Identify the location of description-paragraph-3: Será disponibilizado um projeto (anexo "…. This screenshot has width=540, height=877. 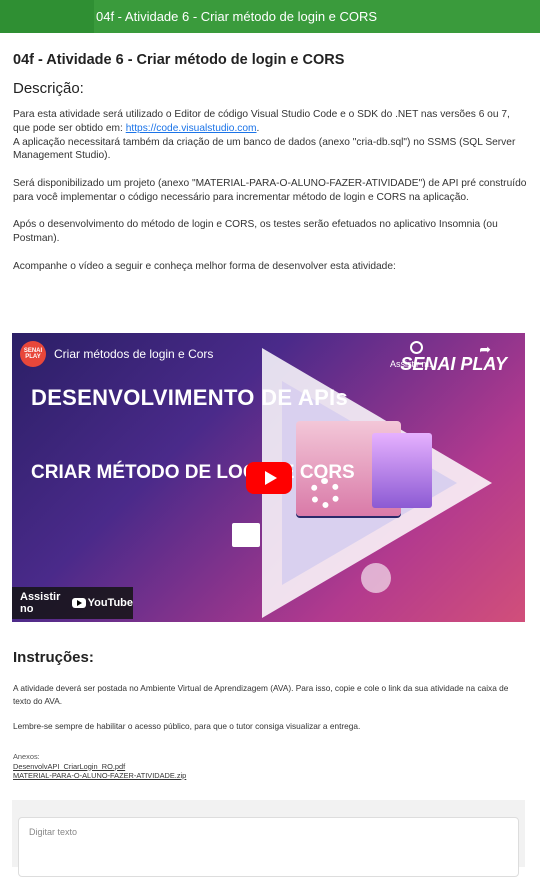
(270, 190).